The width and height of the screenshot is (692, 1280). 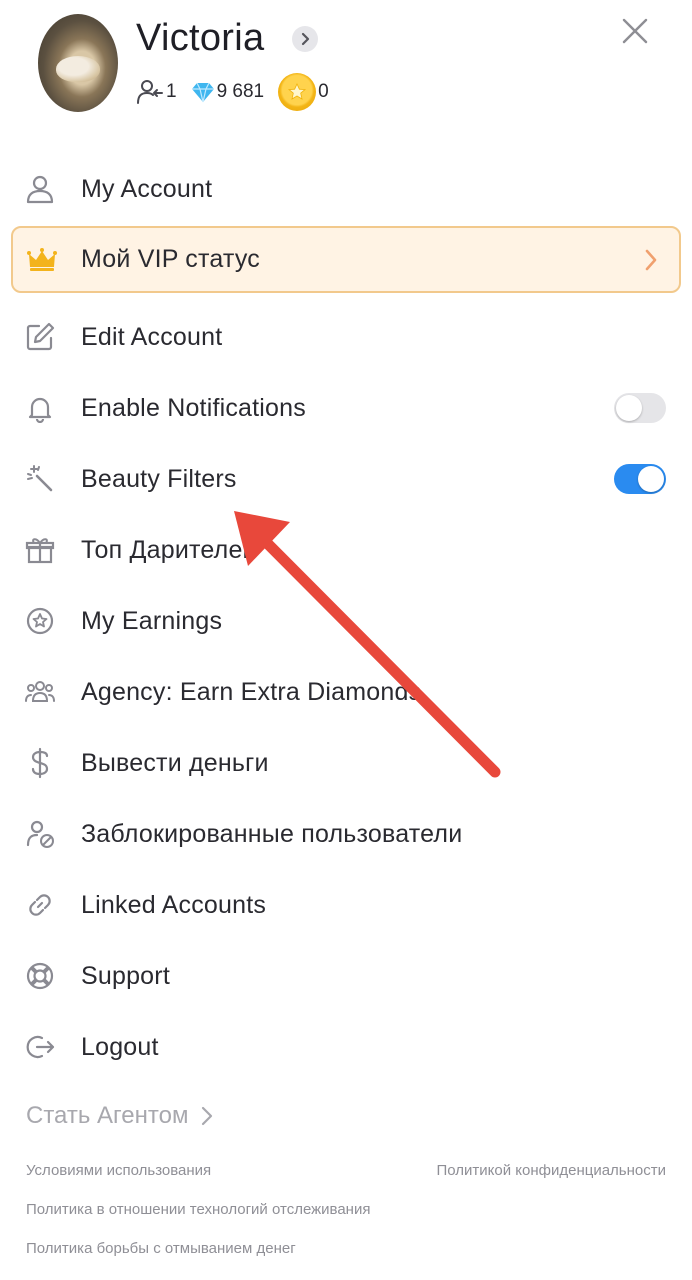 What do you see at coordinates (40, 692) in the screenshot?
I see `group-icon` at bounding box center [40, 692].